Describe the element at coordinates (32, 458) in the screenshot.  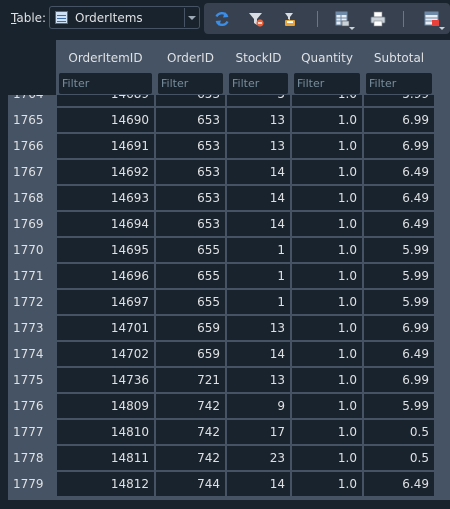
I see `row-header: 1778` at that location.